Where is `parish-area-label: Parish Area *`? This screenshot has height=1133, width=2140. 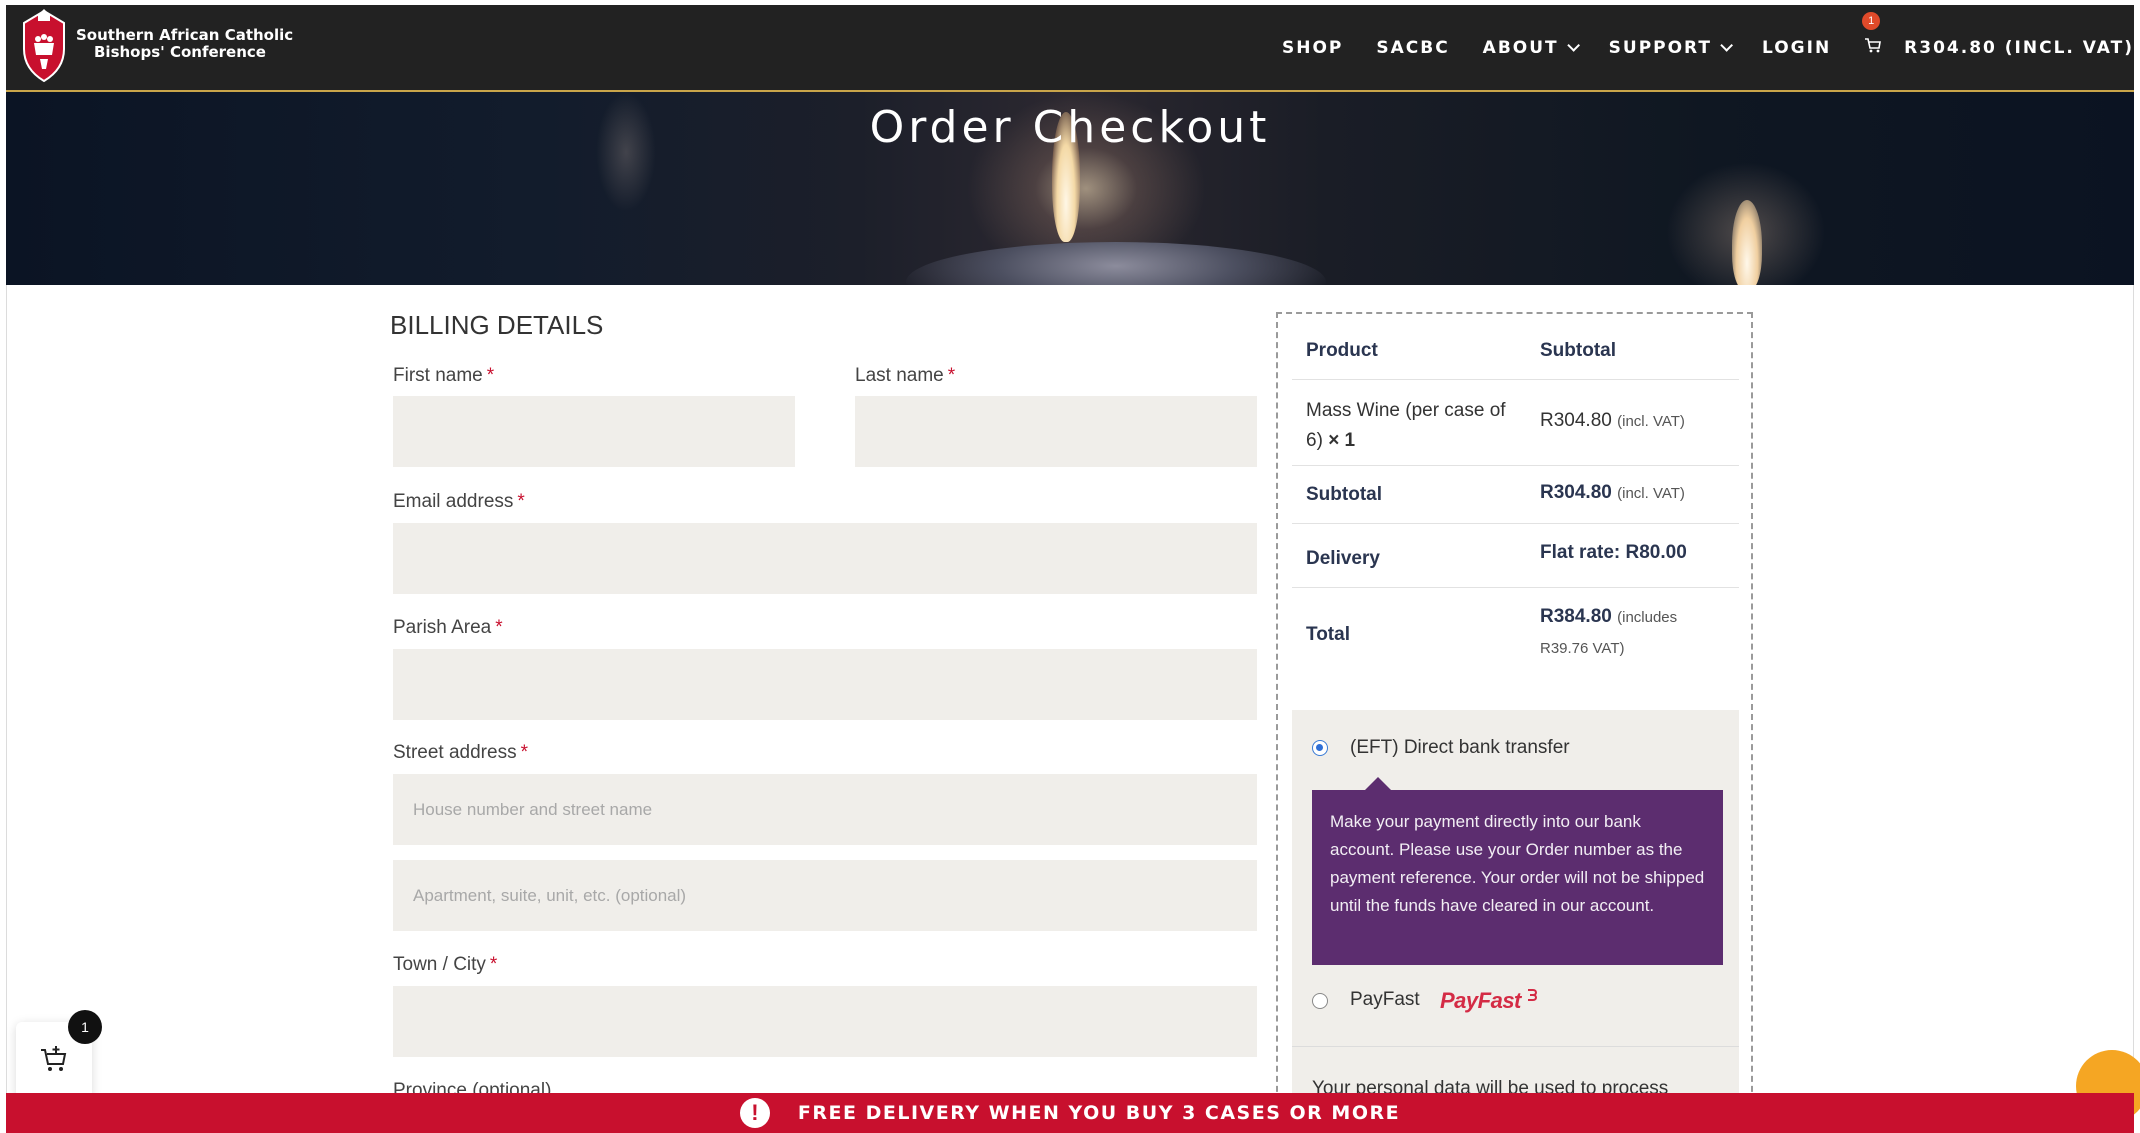 parish-area-label: Parish Area * is located at coordinates (448, 628).